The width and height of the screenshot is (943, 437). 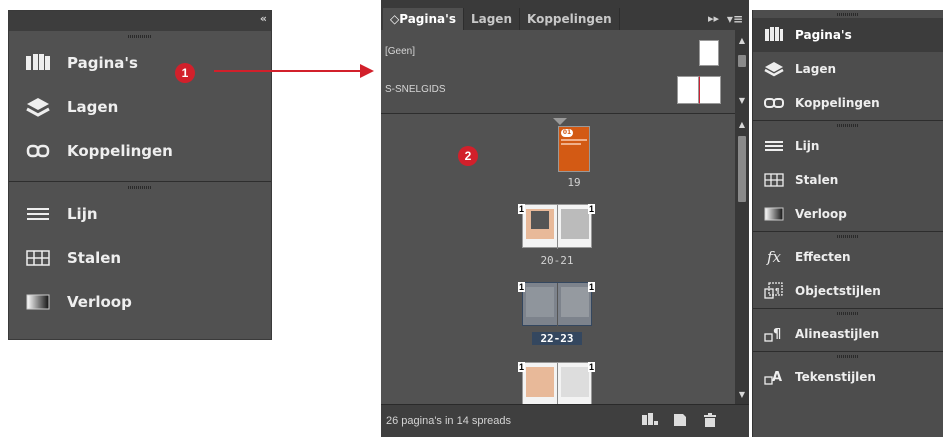 I want to click on right-item-character-styles: A Tekenstijlen, so click(x=848, y=377).